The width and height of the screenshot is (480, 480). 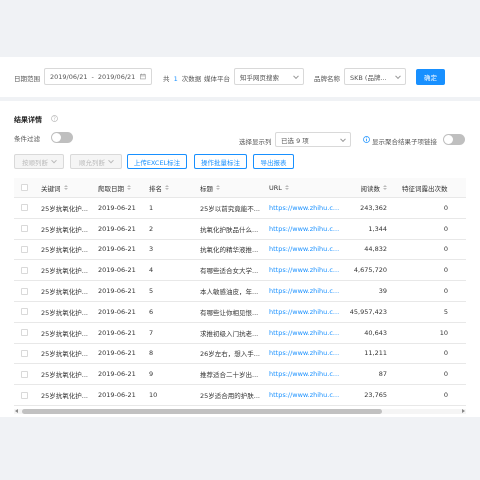 What do you see at coordinates (96, 161) in the screenshot?
I see `sort-column-dropdown-2: 顺允列断` at bounding box center [96, 161].